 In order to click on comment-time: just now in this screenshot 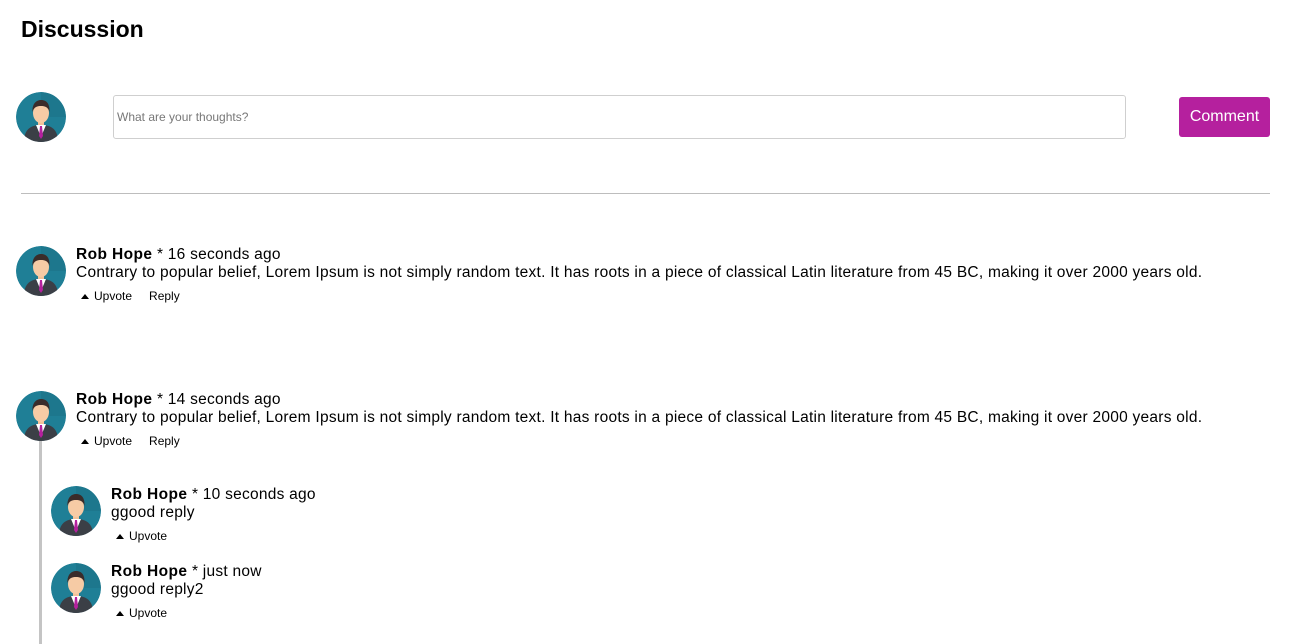, I will do `click(232, 571)`.